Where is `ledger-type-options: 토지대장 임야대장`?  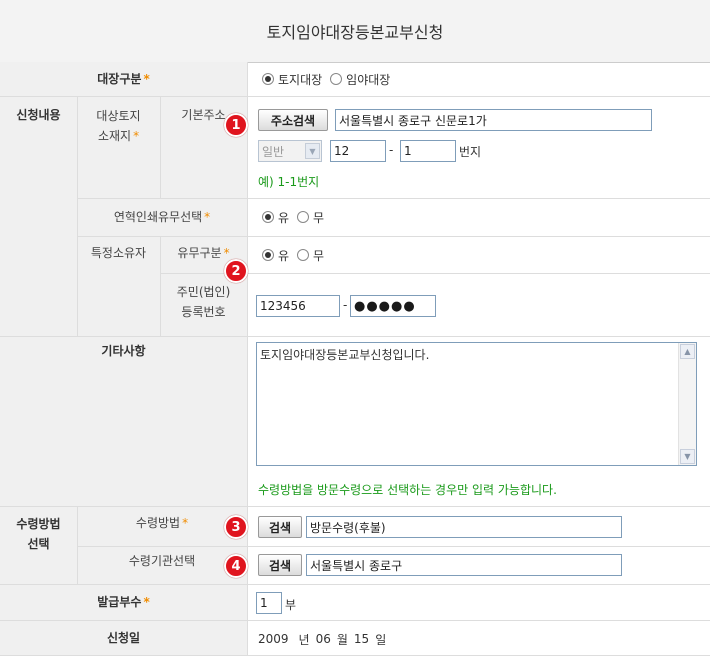
ledger-type-options: 토지대장 임야대장 is located at coordinates (482, 79).